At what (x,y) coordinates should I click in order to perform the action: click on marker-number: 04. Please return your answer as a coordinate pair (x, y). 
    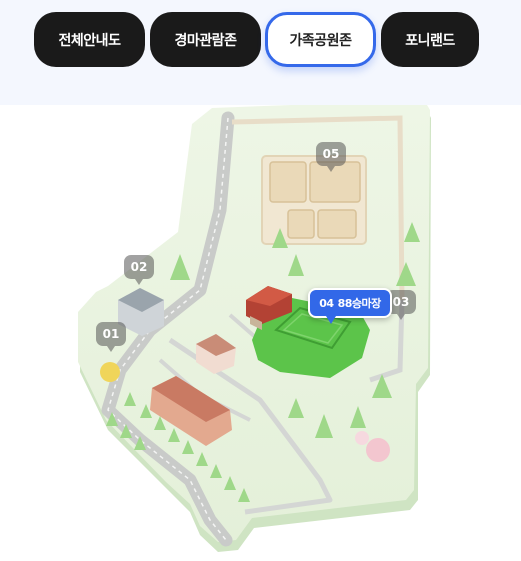
    Looking at the image, I should click on (326, 303).